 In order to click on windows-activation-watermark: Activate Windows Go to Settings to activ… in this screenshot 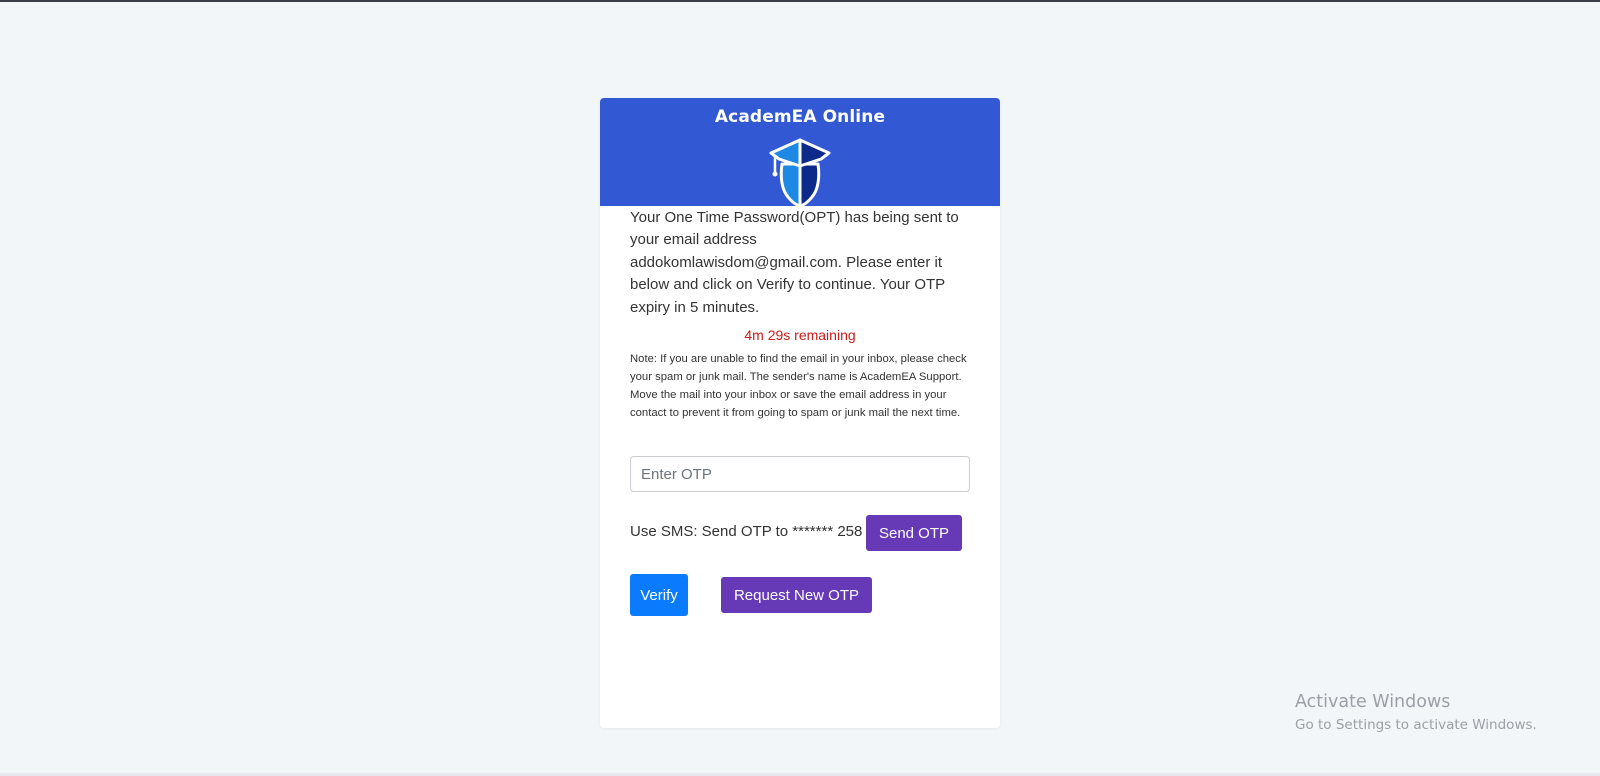, I will do `click(1416, 713)`.